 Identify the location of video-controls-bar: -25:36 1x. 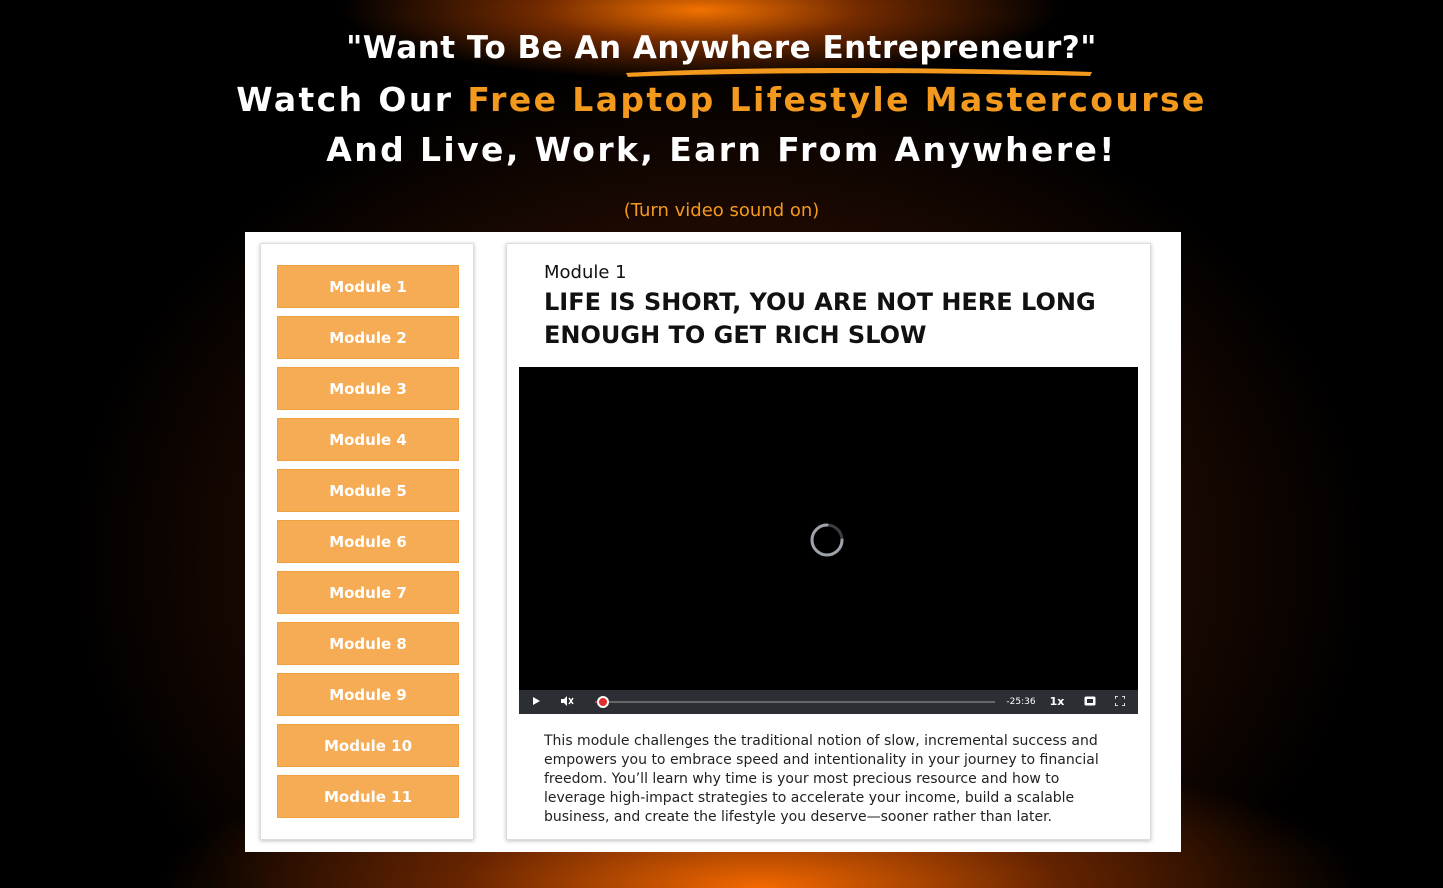
(828, 702).